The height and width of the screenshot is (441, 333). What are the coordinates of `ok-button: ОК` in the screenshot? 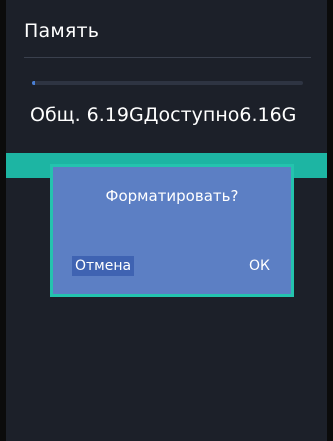 It's located at (259, 266).